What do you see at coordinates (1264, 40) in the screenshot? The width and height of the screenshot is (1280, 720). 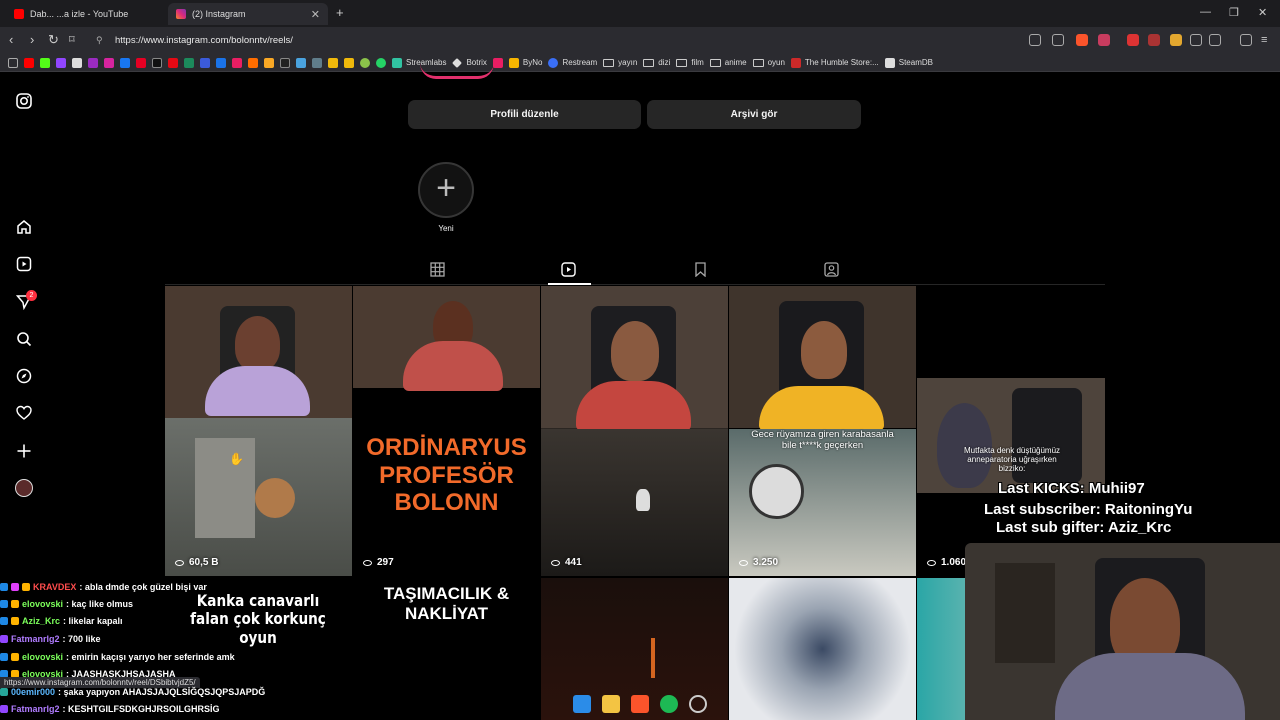 I see `menu-icon: ≡` at bounding box center [1264, 40].